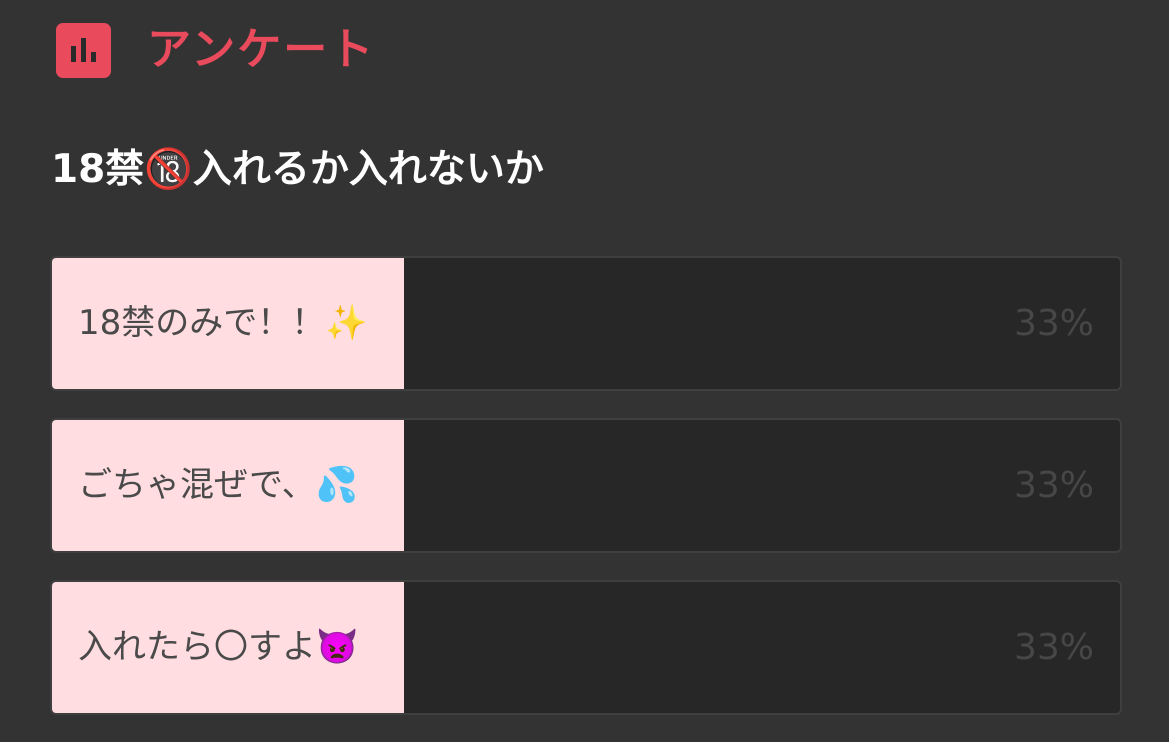  Describe the element at coordinates (83, 50) in the screenshot. I see `bar-chart-icon` at that location.